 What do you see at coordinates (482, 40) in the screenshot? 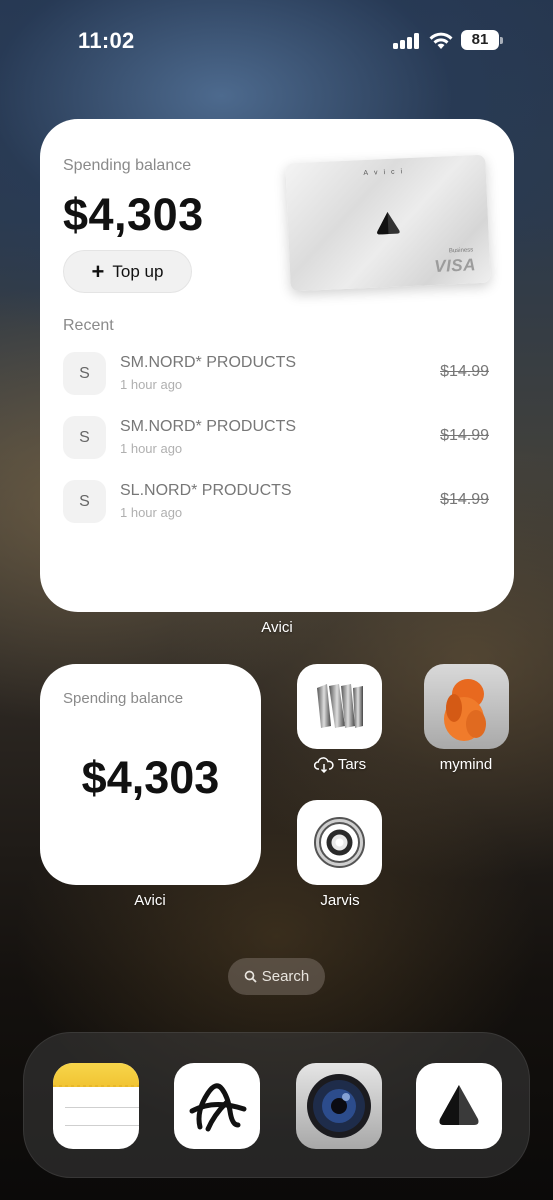
I see `battery-indicator: 81` at bounding box center [482, 40].